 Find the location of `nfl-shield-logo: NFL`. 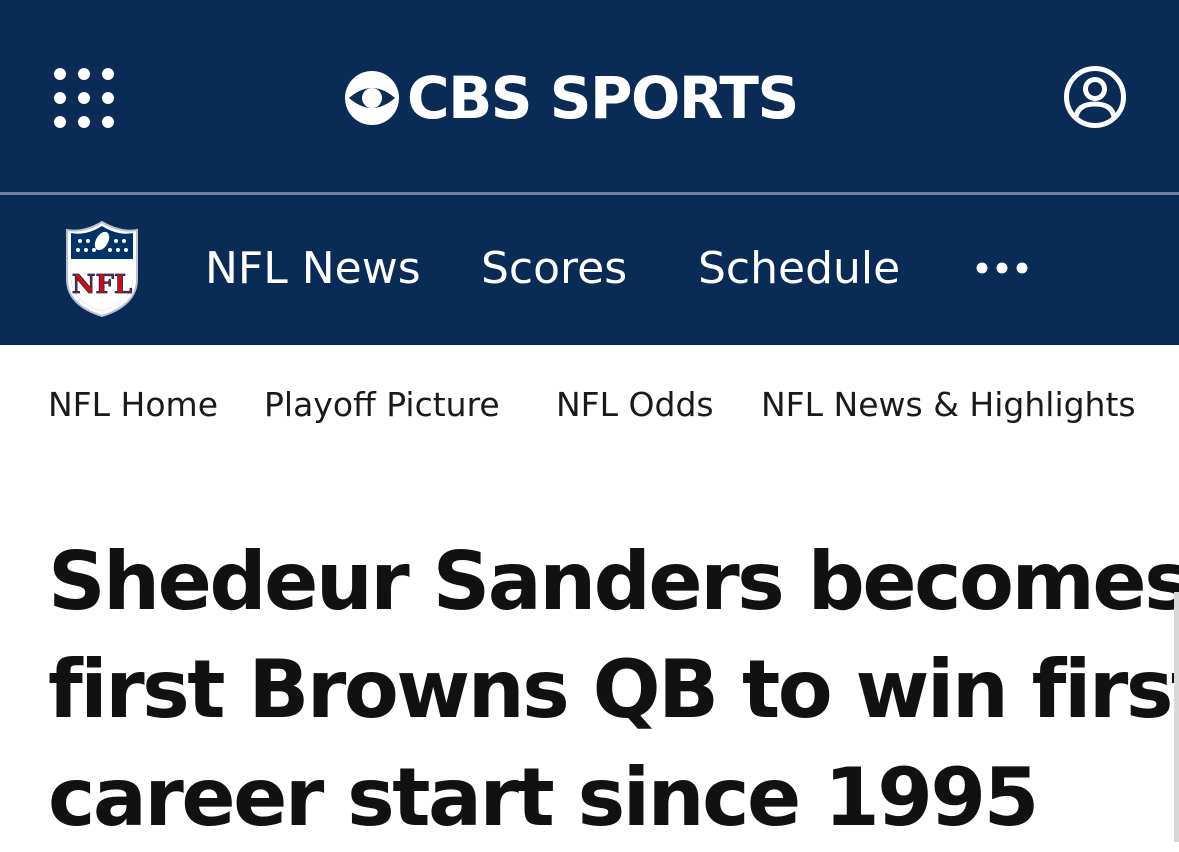

nfl-shield-logo: NFL is located at coordinates (102, 269).